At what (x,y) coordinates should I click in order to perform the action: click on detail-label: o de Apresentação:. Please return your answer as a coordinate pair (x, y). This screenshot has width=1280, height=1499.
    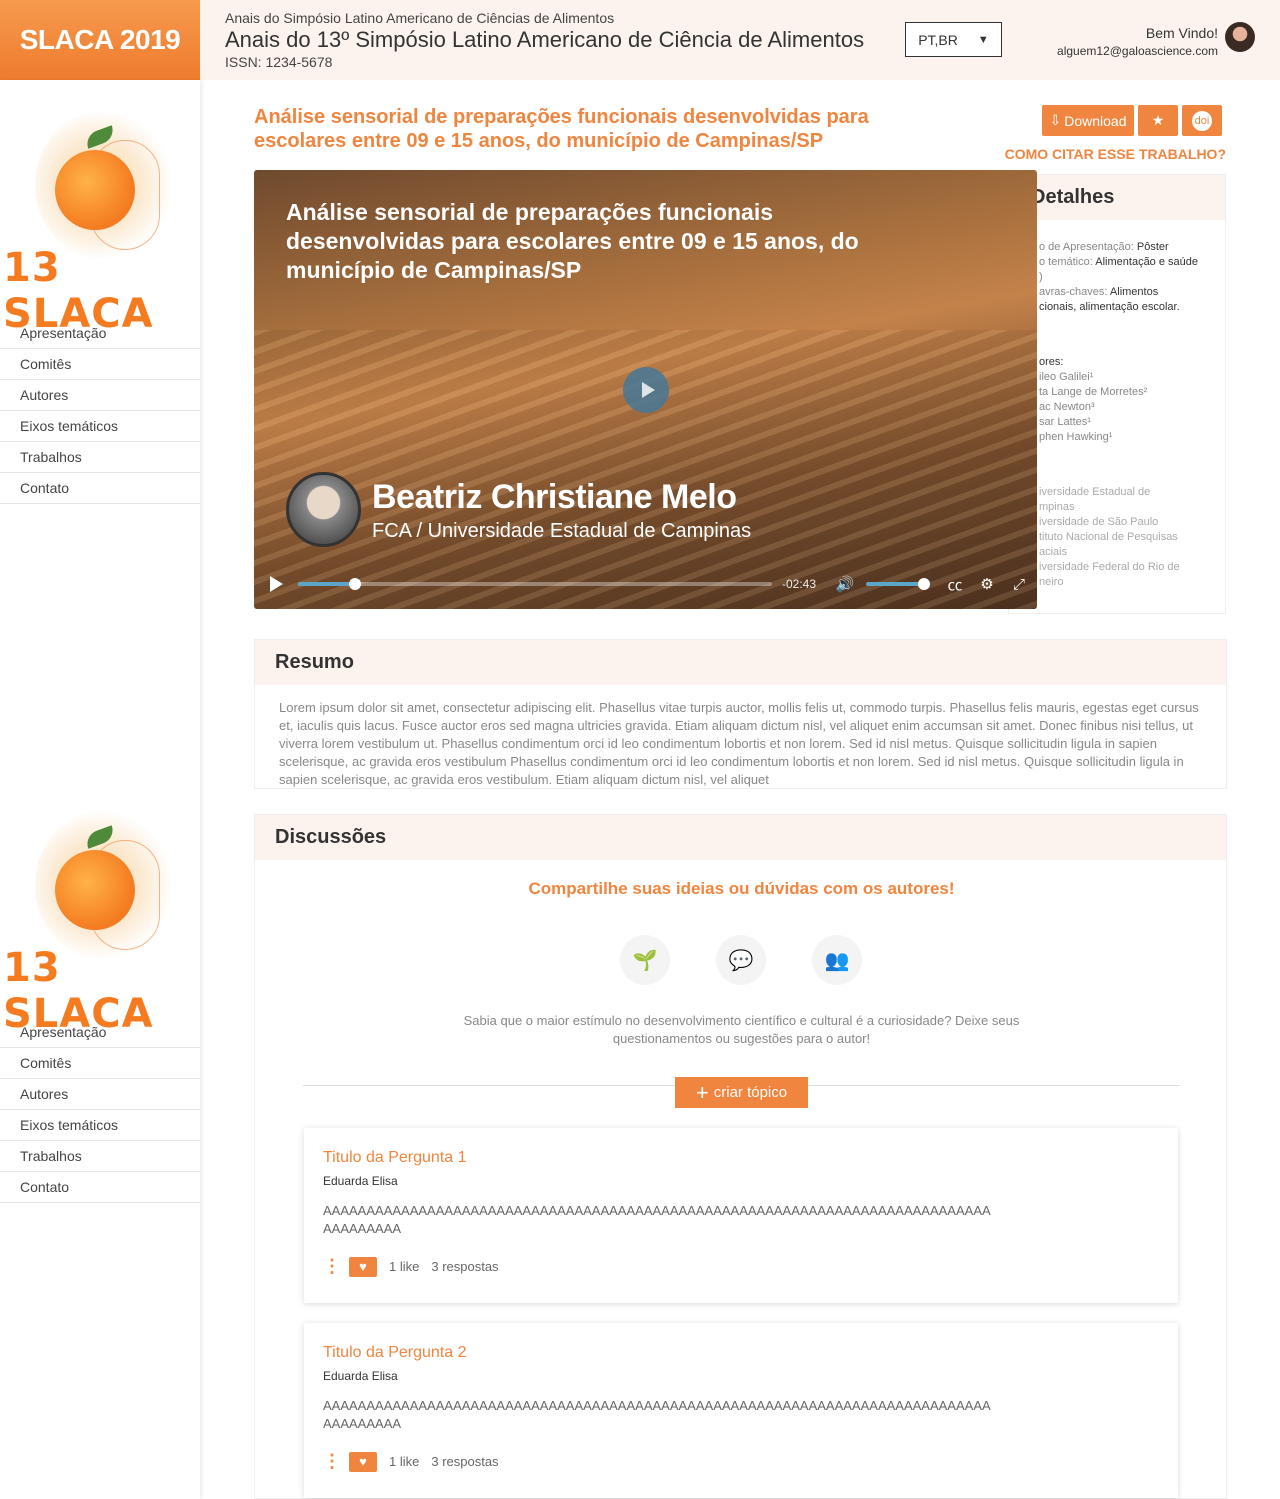
    Looking at the image, I should click on (1088, 247).